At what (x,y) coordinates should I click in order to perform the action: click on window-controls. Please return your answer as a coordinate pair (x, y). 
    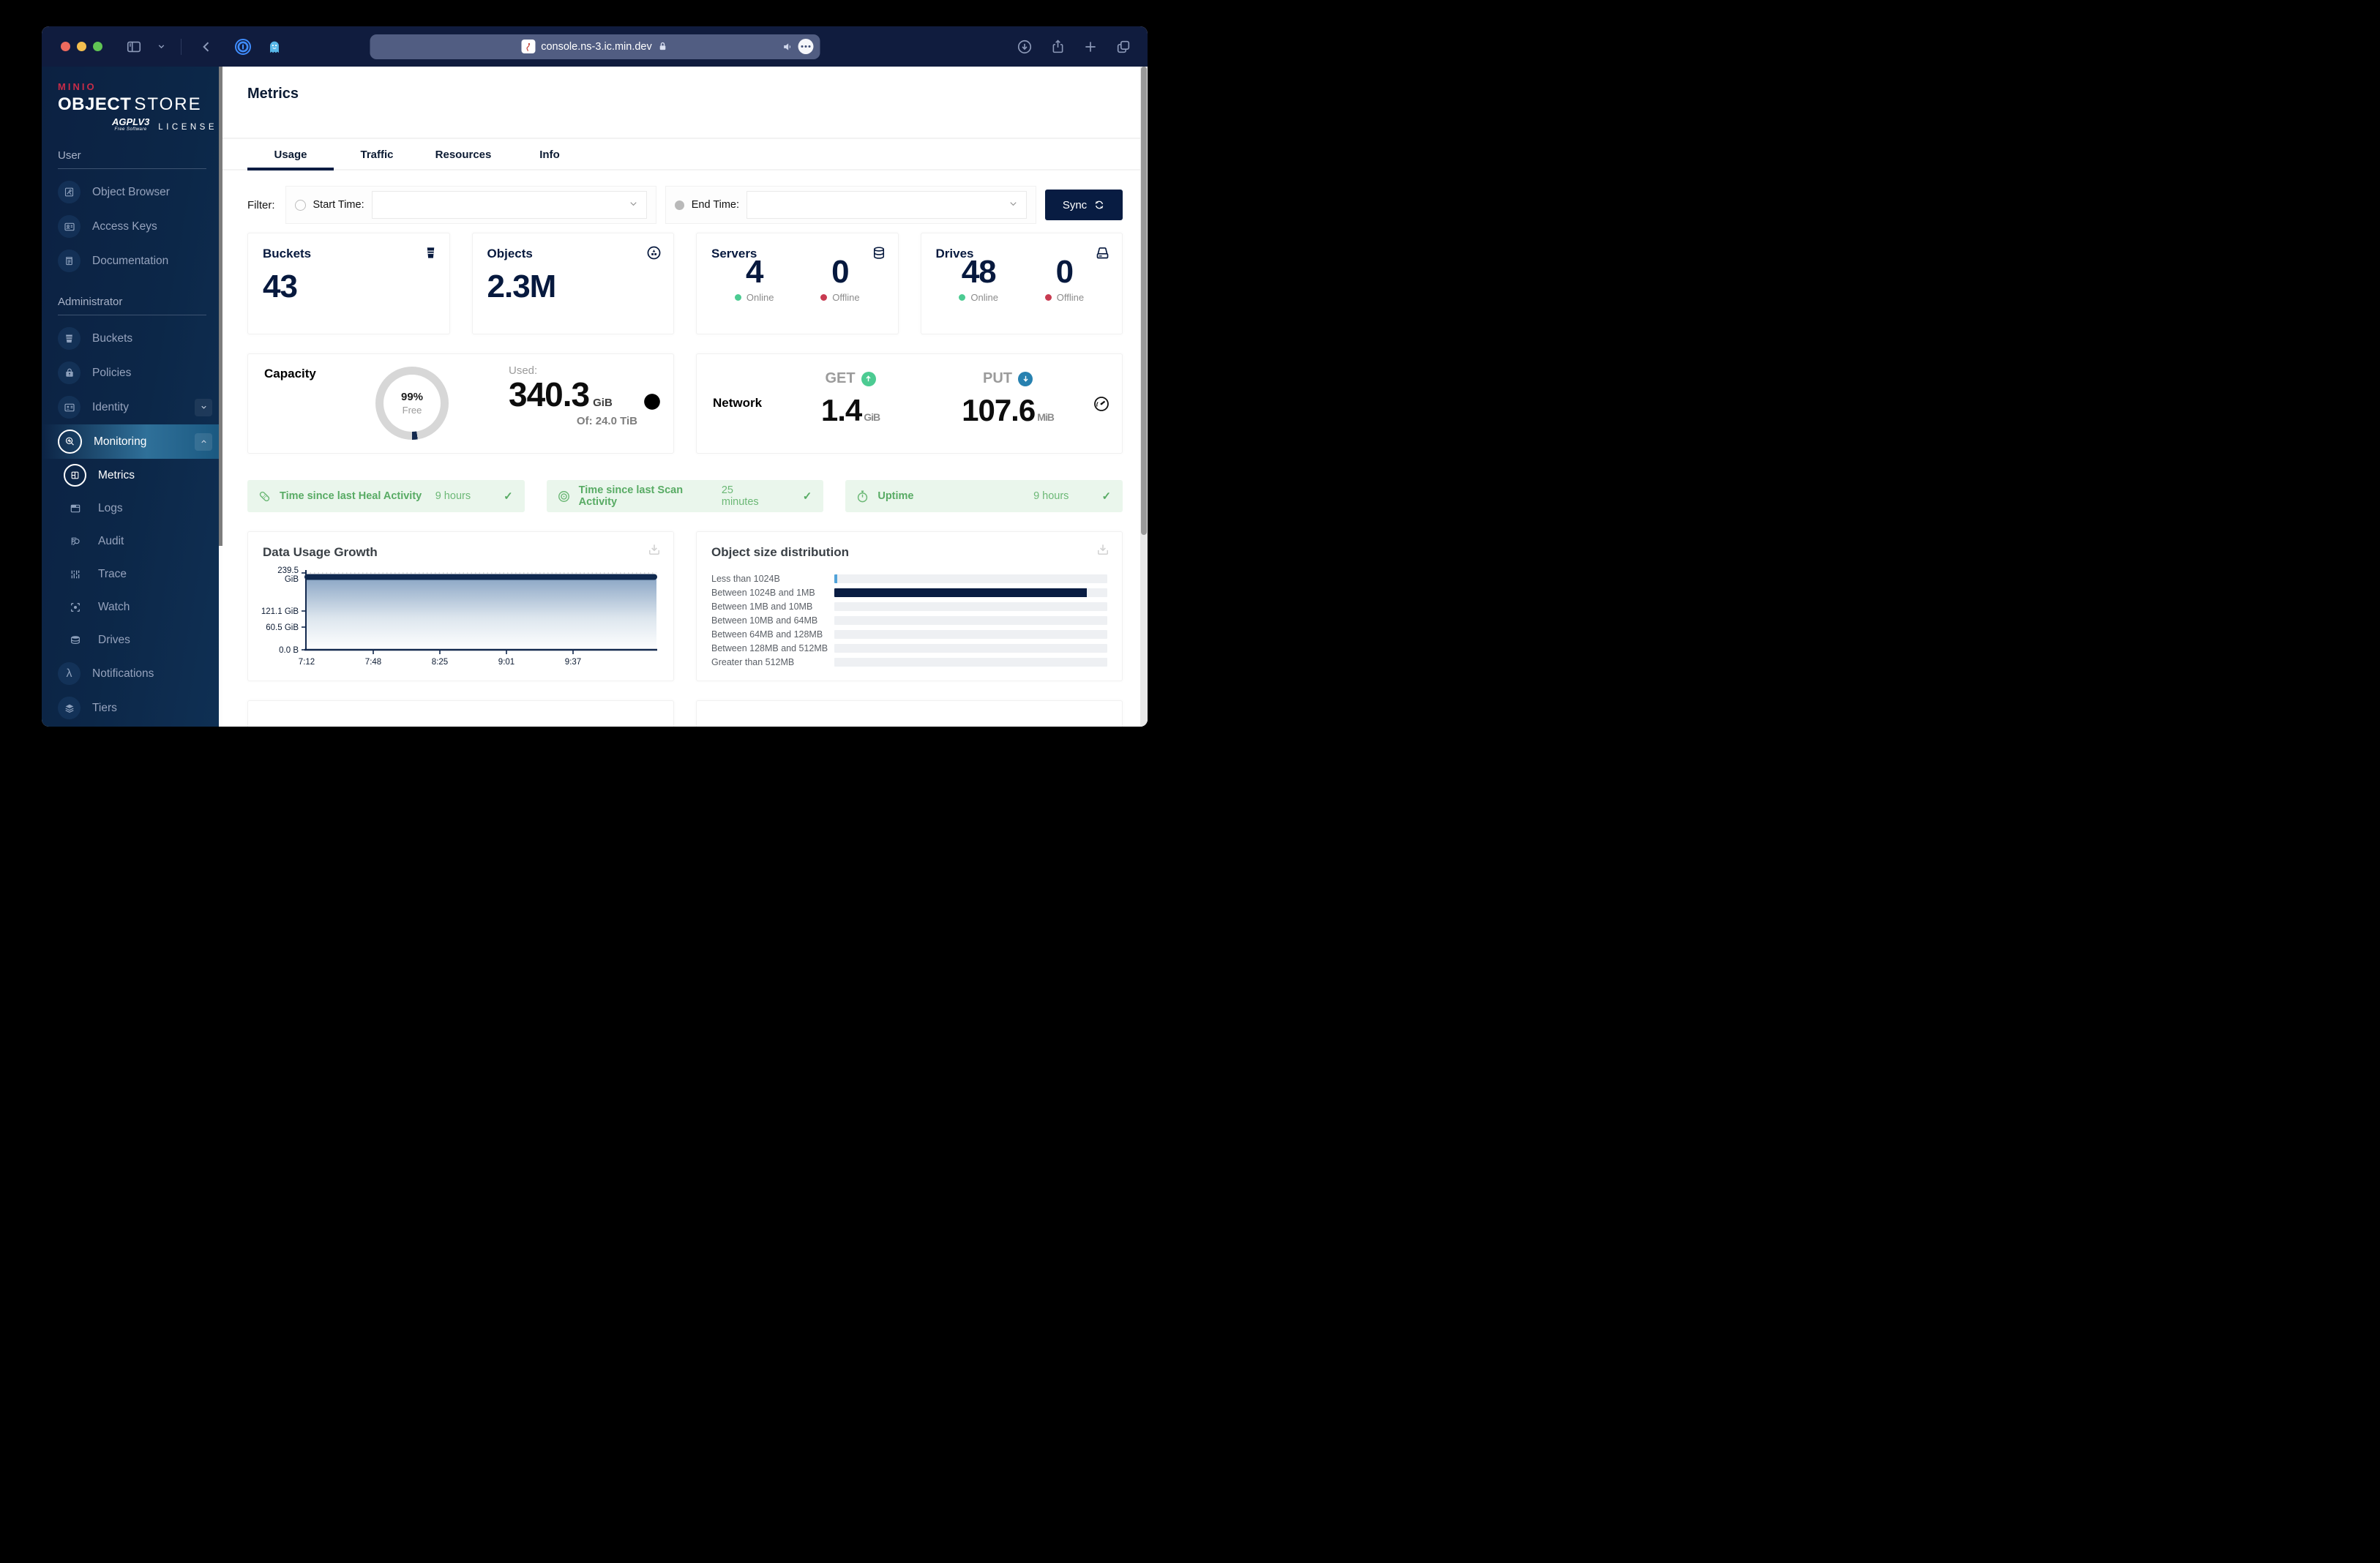
    Looking at the image, I should click on (81, 46).